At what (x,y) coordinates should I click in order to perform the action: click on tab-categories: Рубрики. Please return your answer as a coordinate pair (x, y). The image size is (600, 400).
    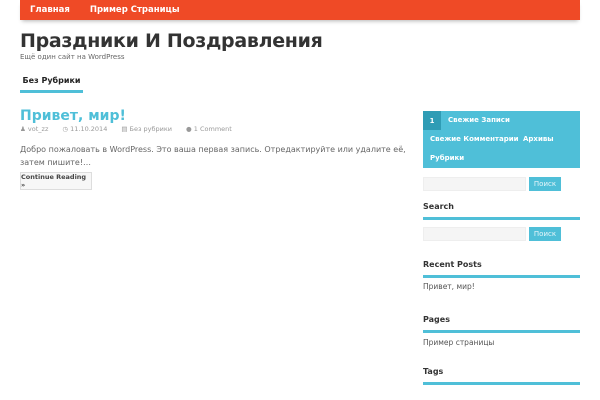
    Looking at the image, I should click on (447, 158).